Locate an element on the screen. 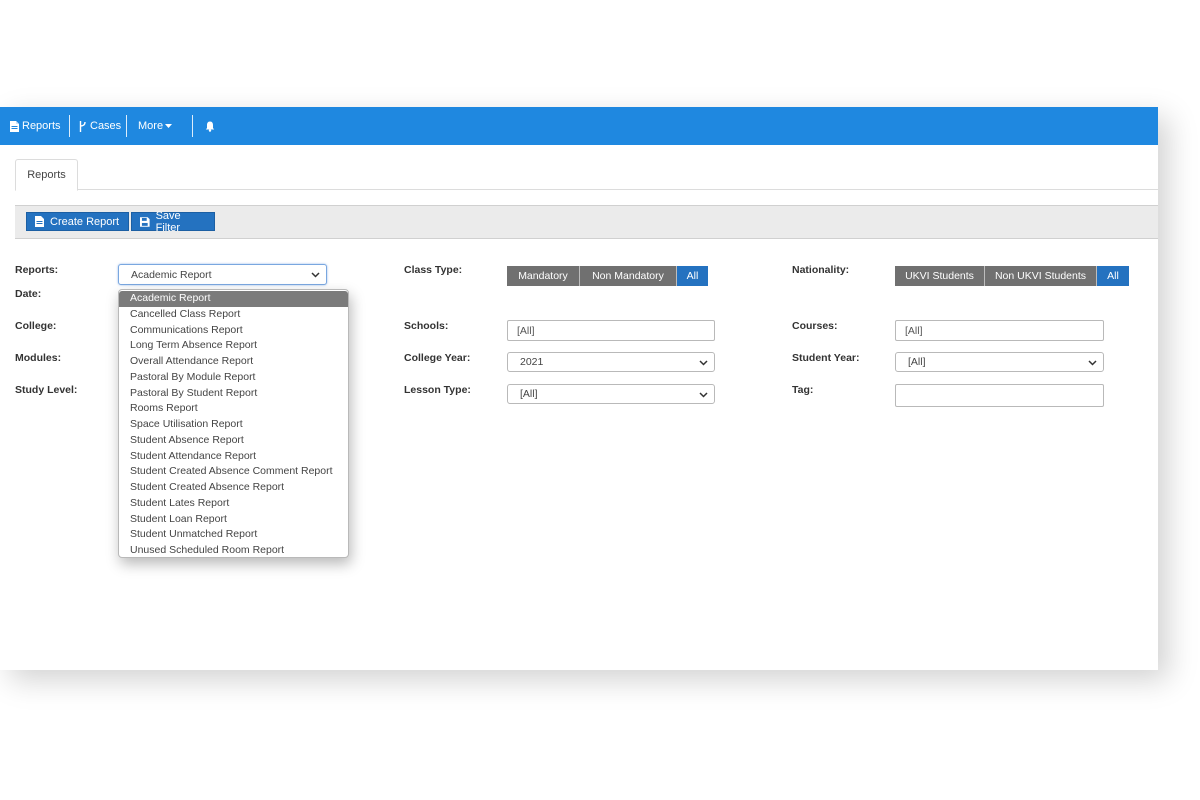 This screenshot has width=1200, height=800. nationality-ukvi: UKVI Students is located at coordinates (940, 276).